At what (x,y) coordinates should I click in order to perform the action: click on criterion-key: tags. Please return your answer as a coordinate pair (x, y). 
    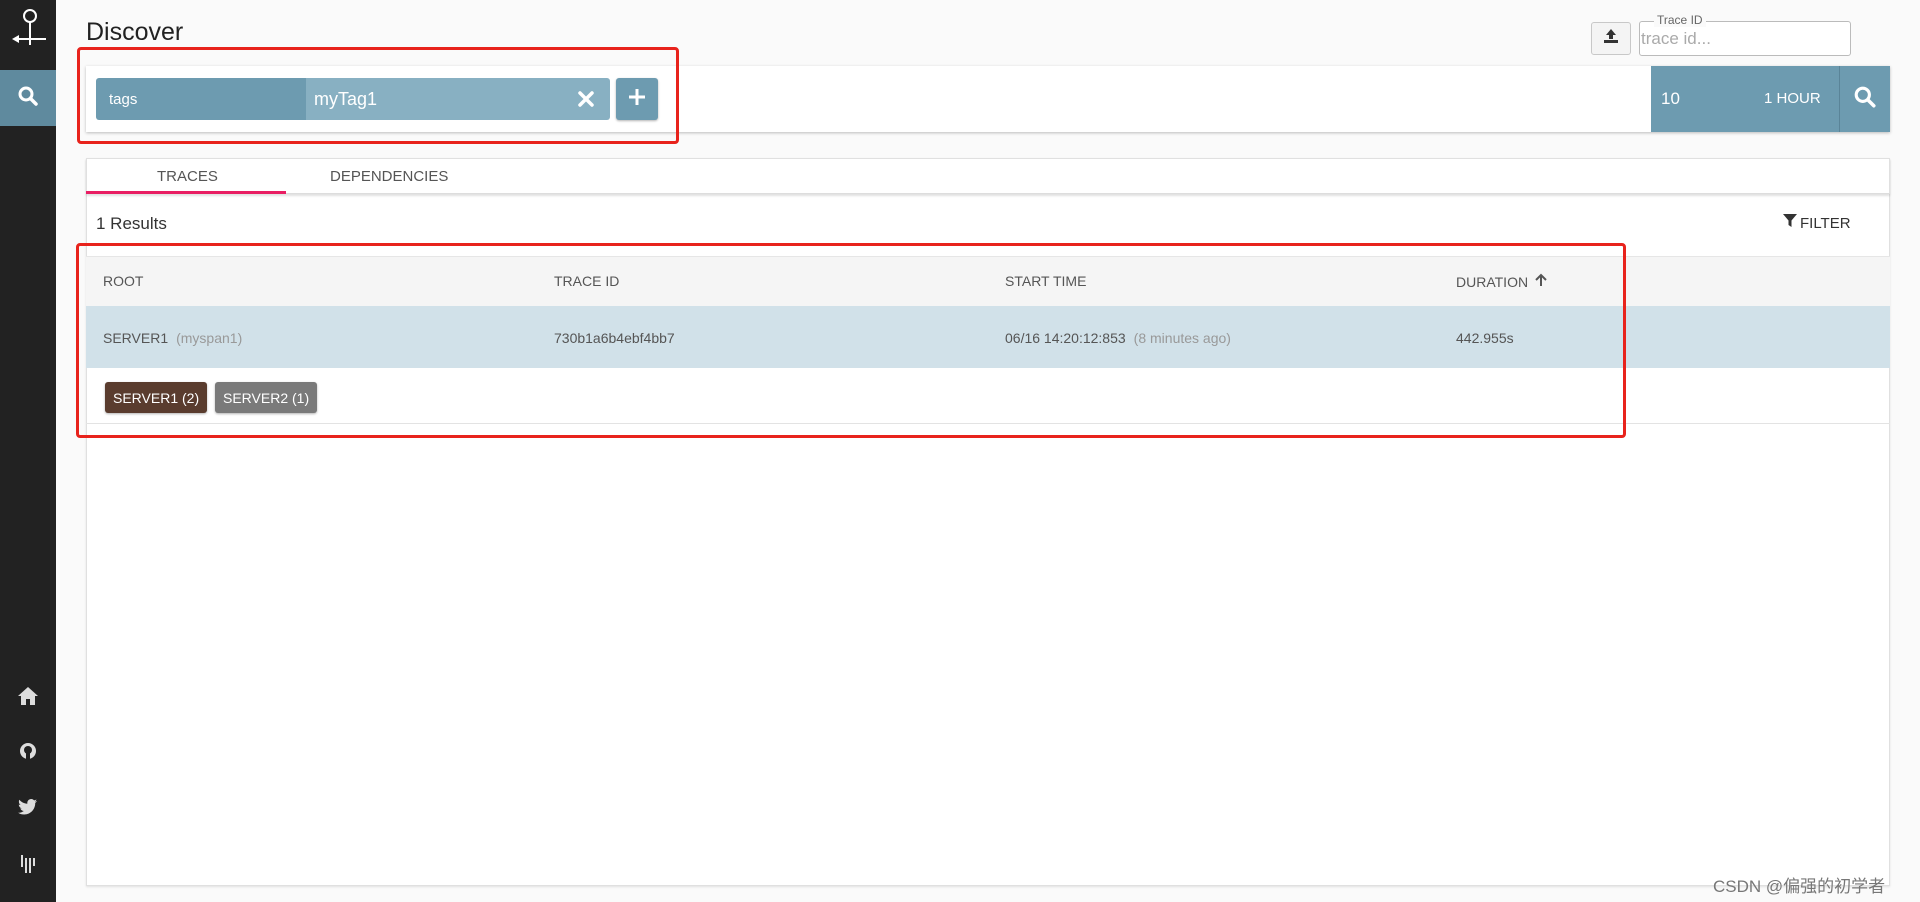
    Looking at the image, I should click on (201, 99).